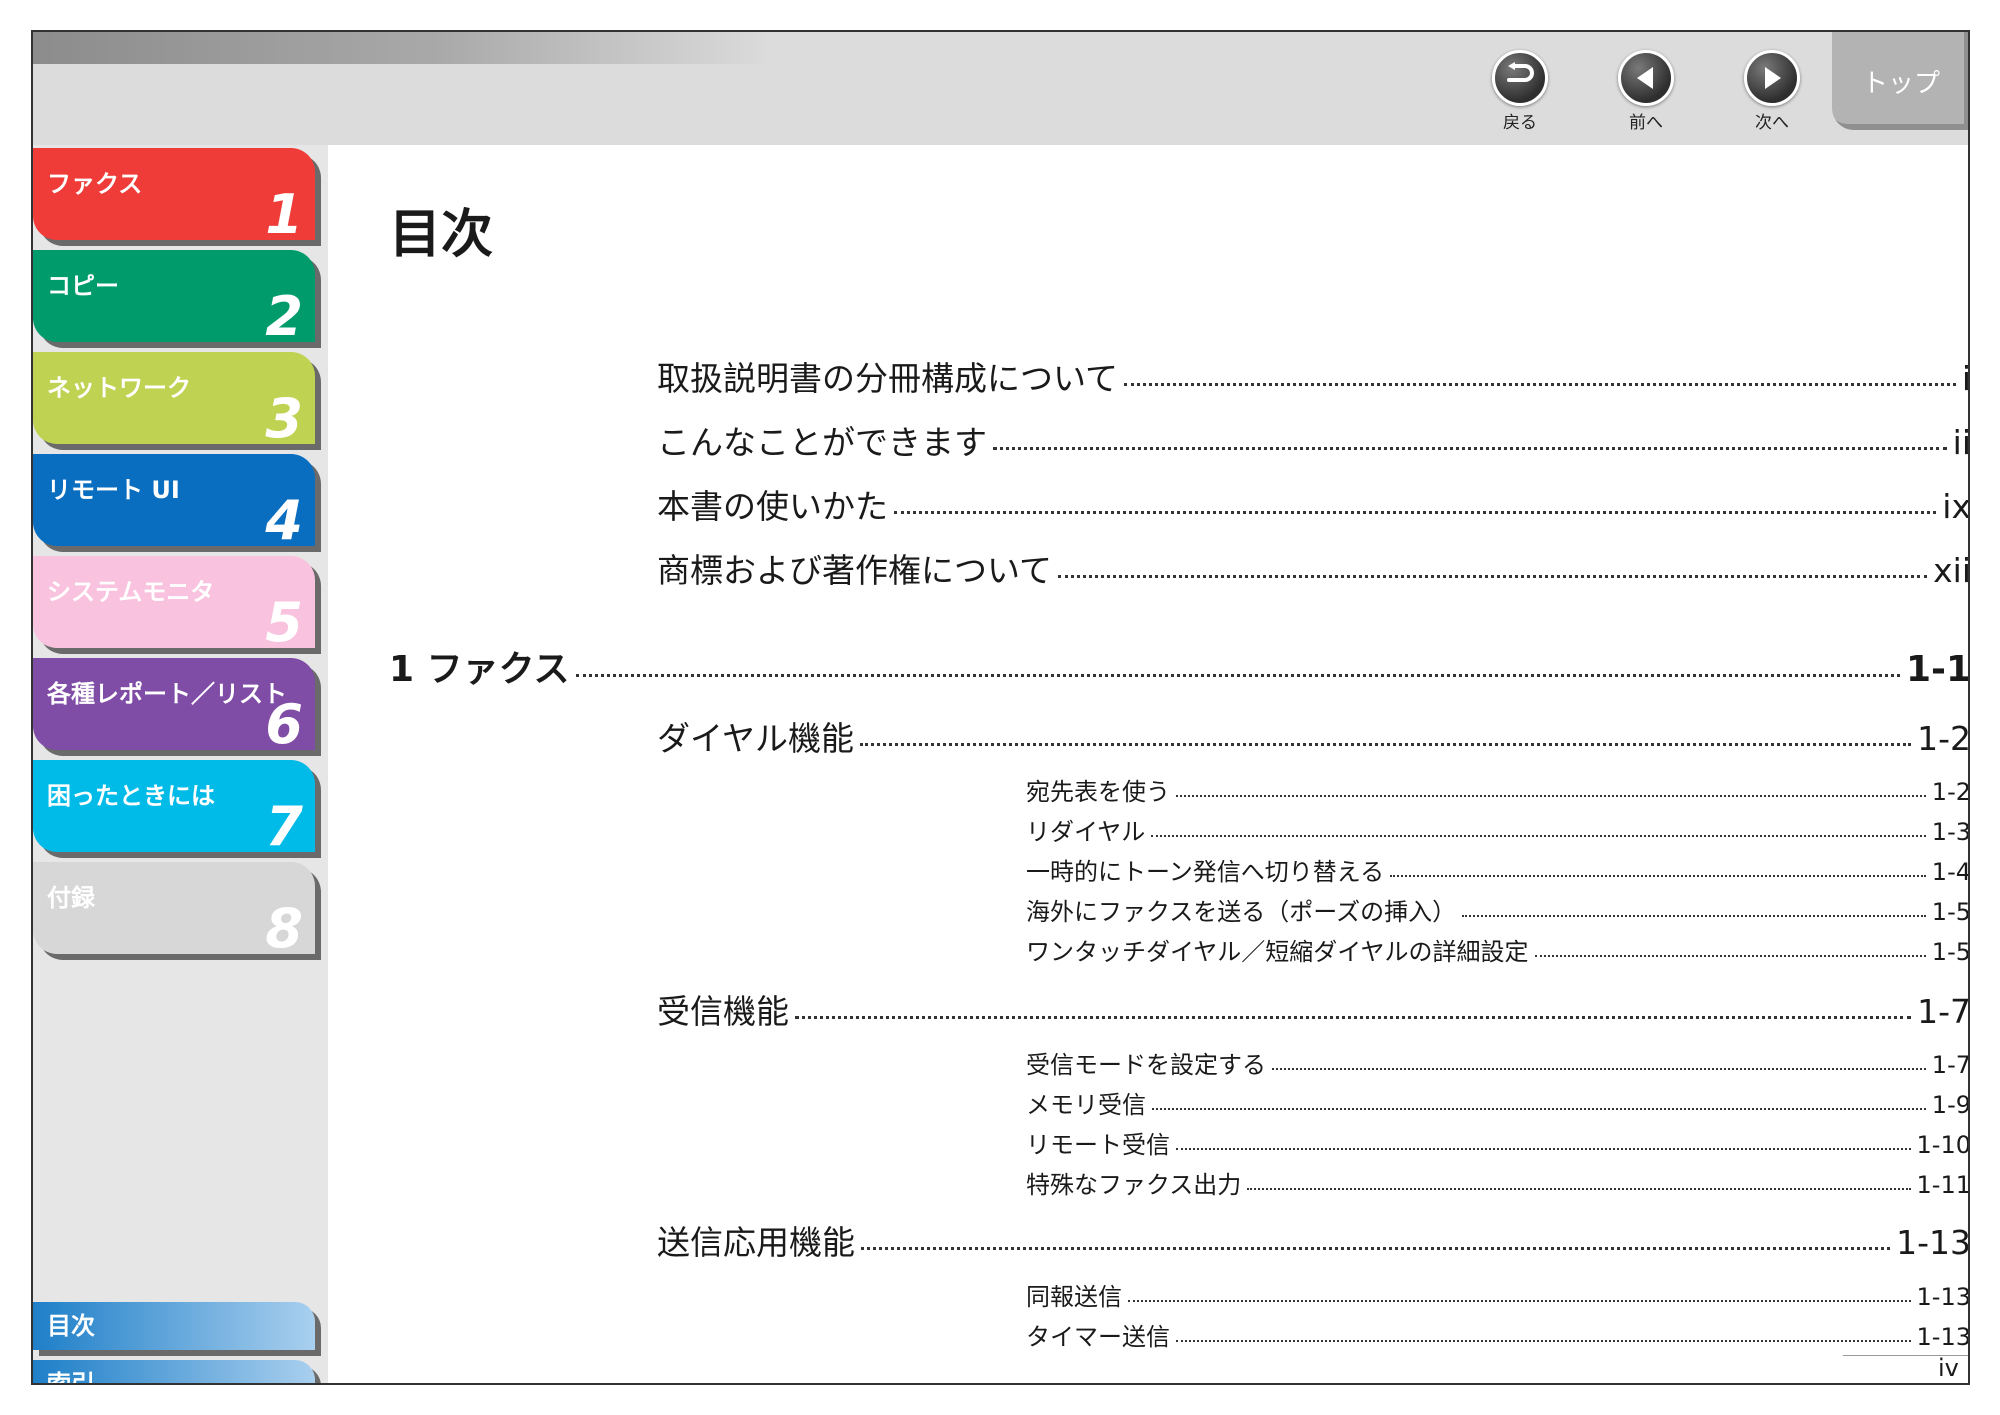 This screenshot has width=2000, height=1415. Describe the element at coordinates (1086, 832) in the screenshot. I see `toc-entry-title: リダイヤル` at that location.